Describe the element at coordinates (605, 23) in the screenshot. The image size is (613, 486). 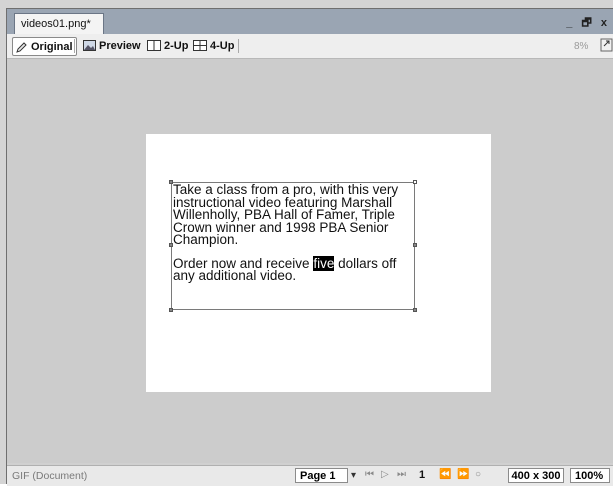
I see `close-icon: x` at that location.